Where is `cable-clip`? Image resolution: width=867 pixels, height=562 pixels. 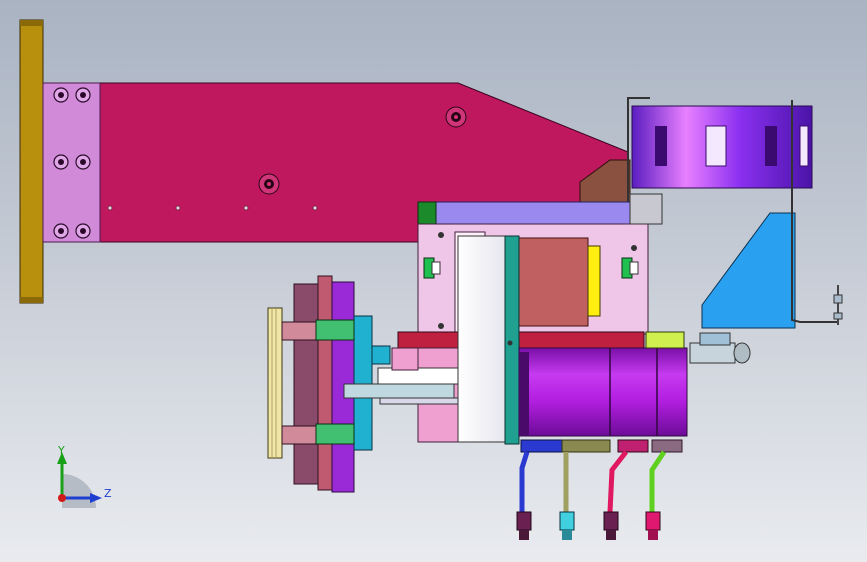 cable-clip is located at coordinates (720, 151).